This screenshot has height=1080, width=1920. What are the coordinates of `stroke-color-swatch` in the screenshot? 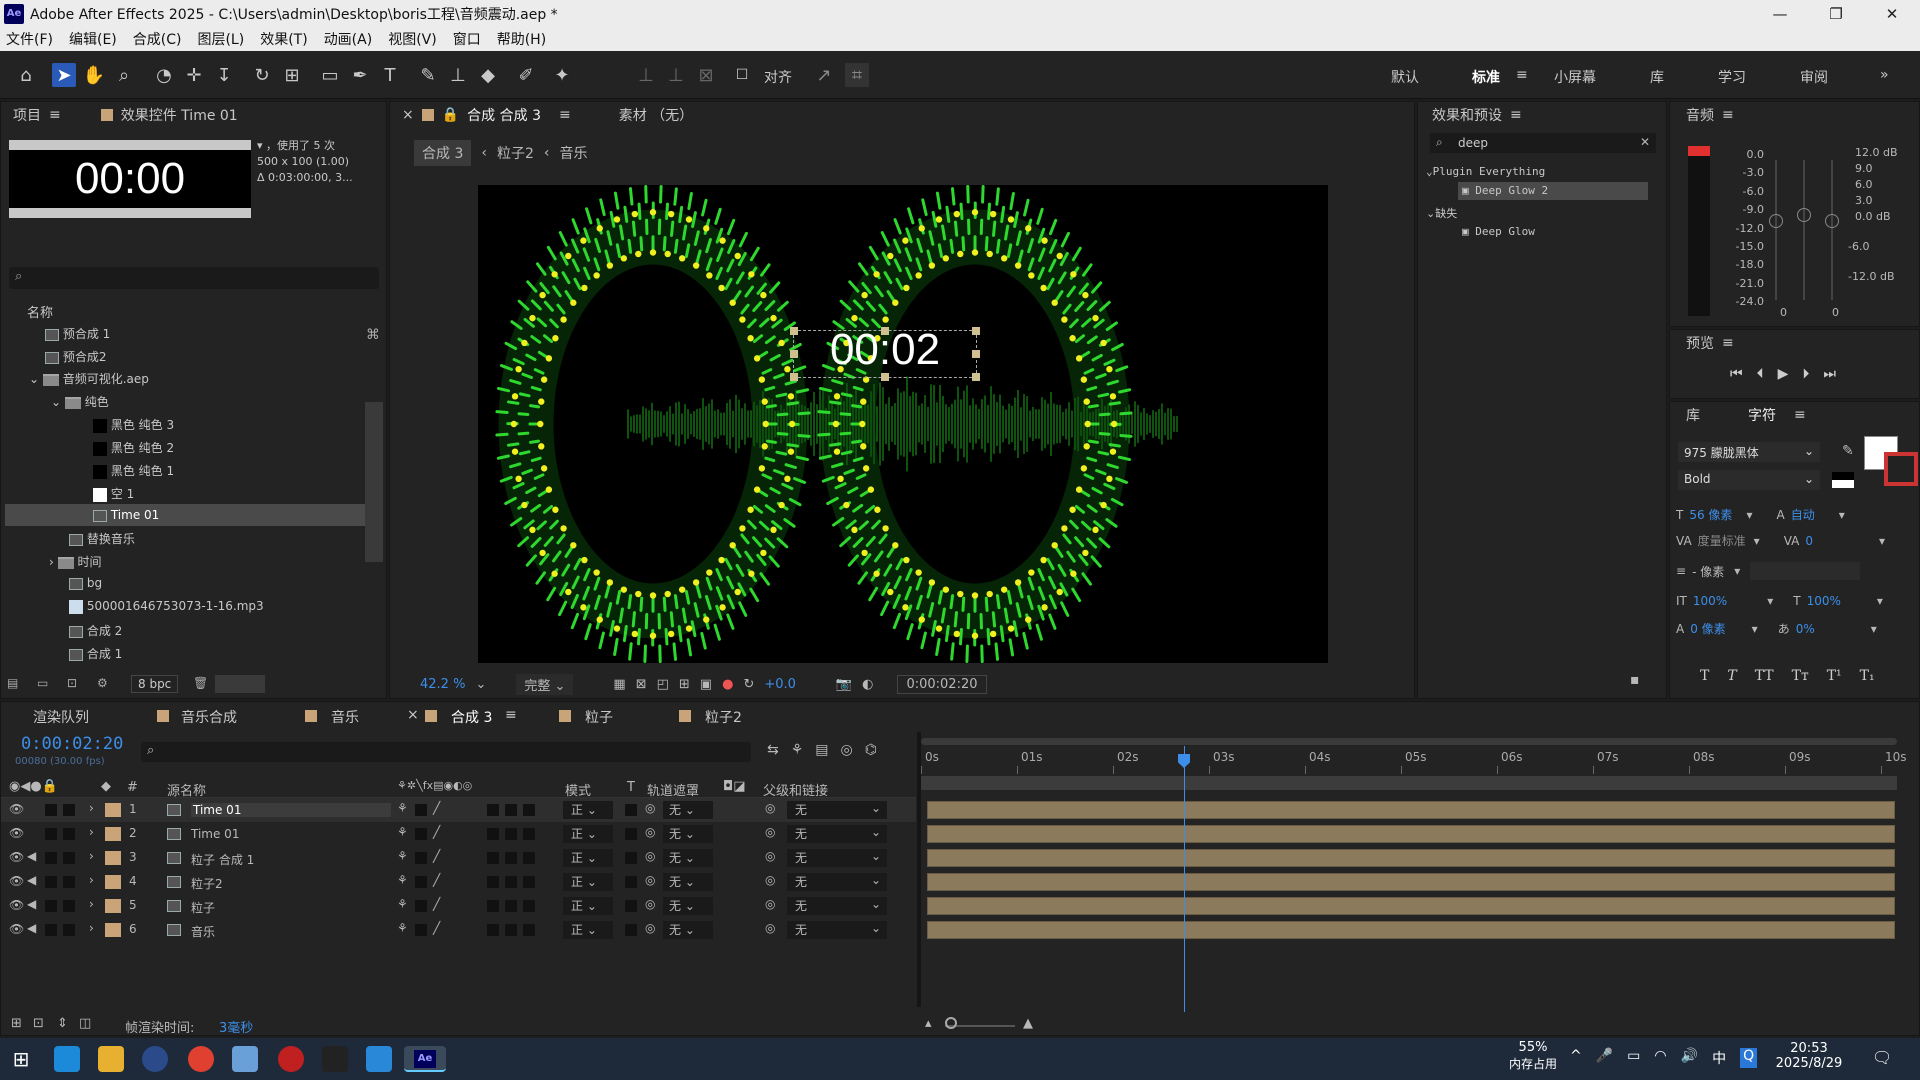 It's located at (1901, 469).